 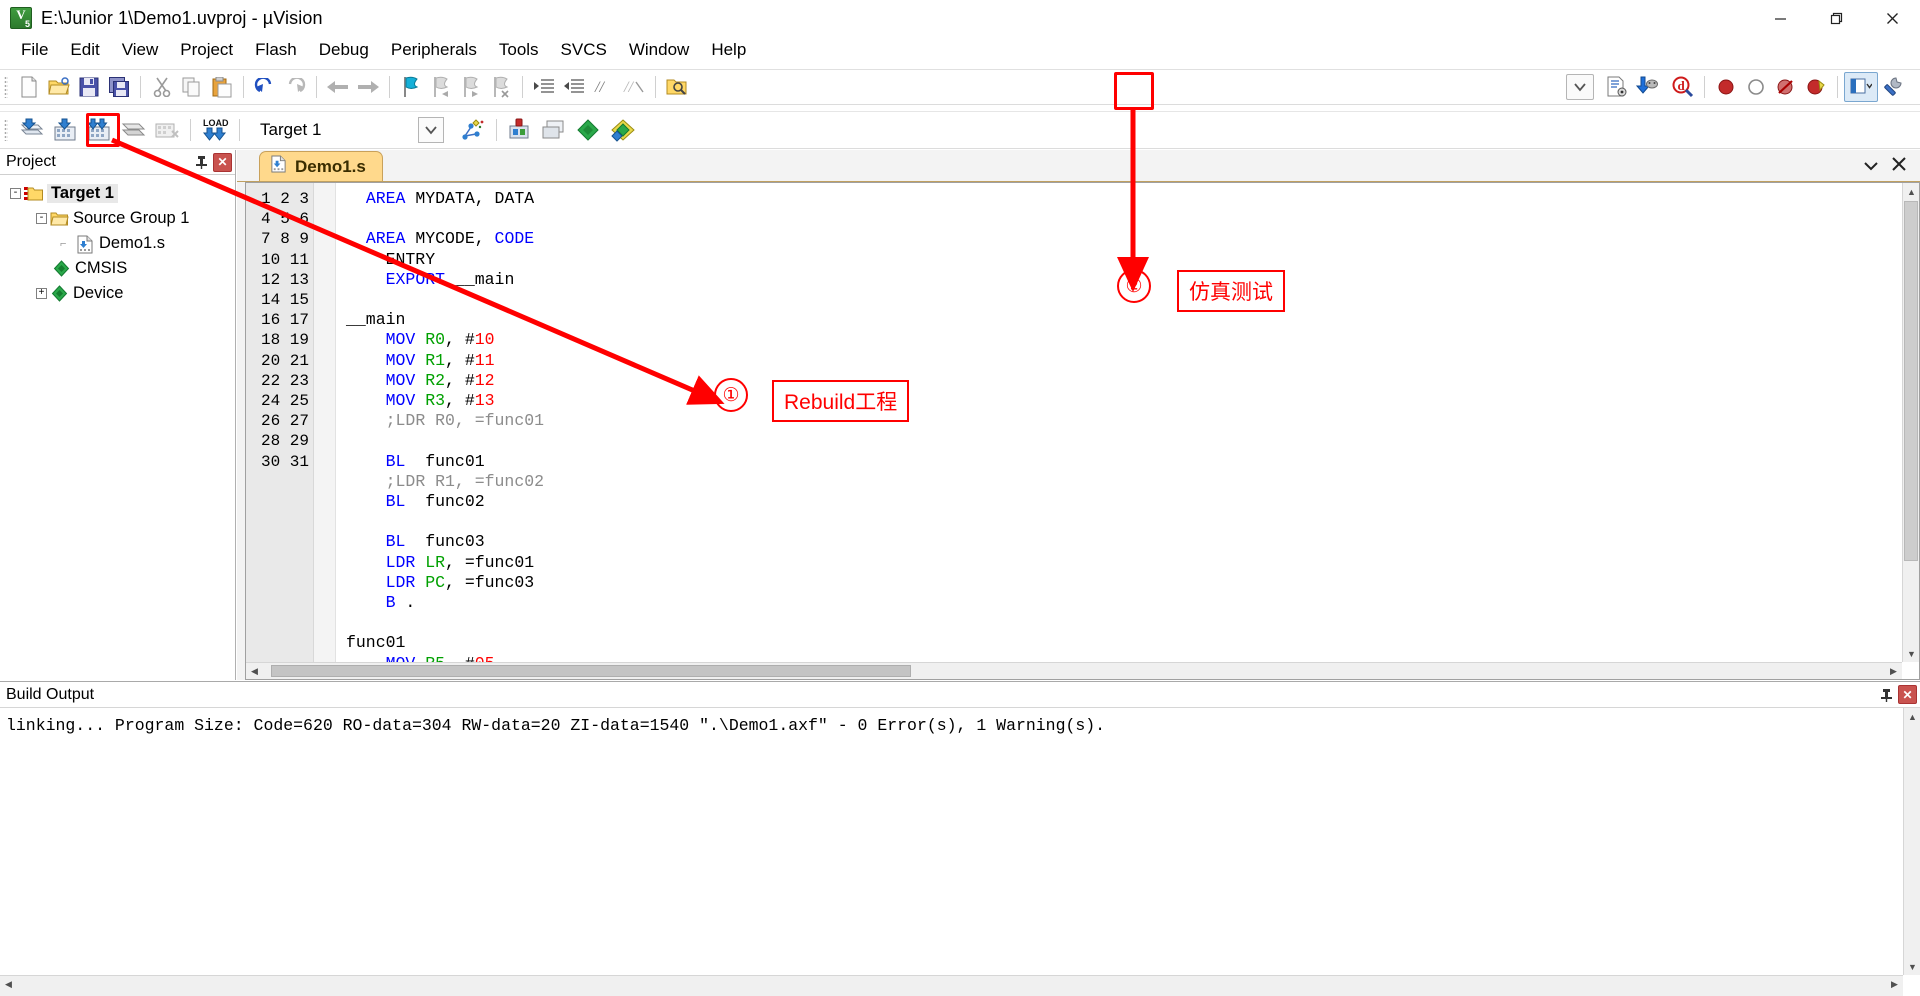 I want to click on menu-tools: Tools, so click(x=519, y=50).